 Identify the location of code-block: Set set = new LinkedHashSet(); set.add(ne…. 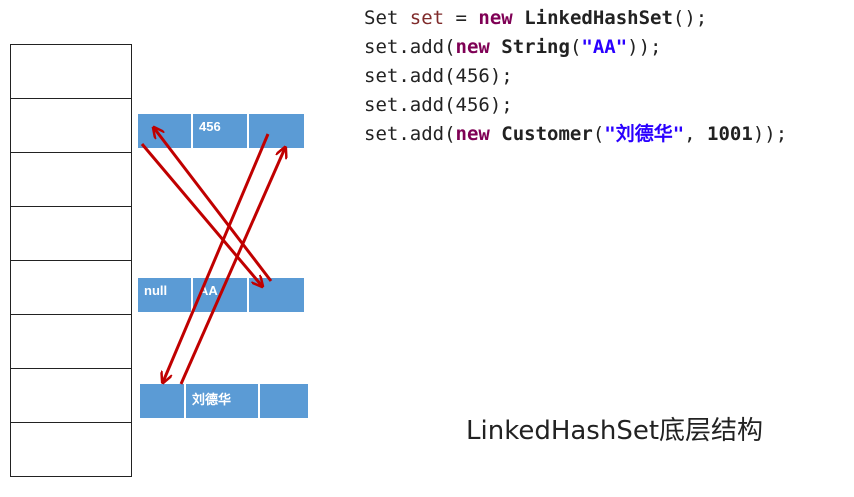
(575, 76).